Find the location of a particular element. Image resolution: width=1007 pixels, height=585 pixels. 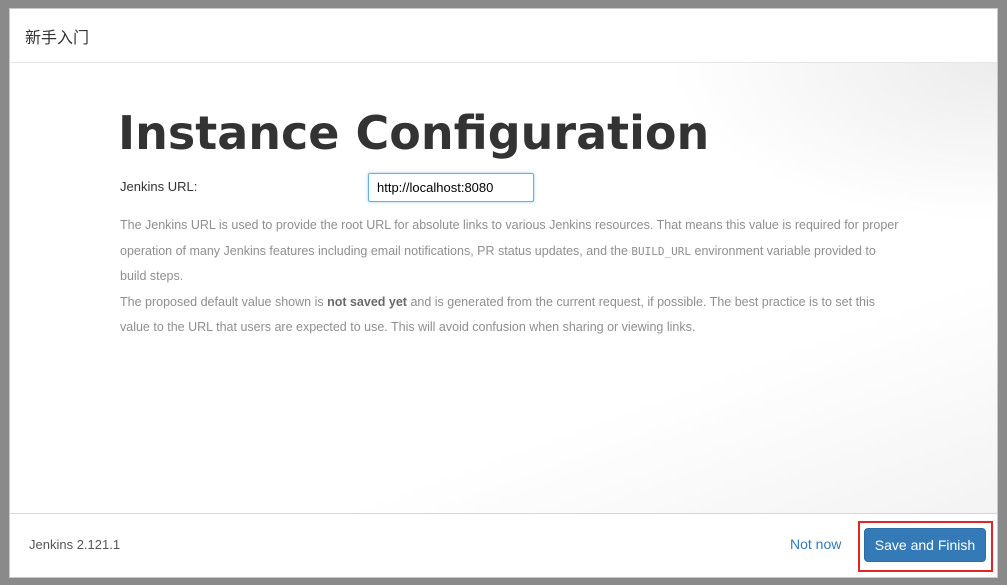

jenkins-url-input is located at coordinates (451, 187).